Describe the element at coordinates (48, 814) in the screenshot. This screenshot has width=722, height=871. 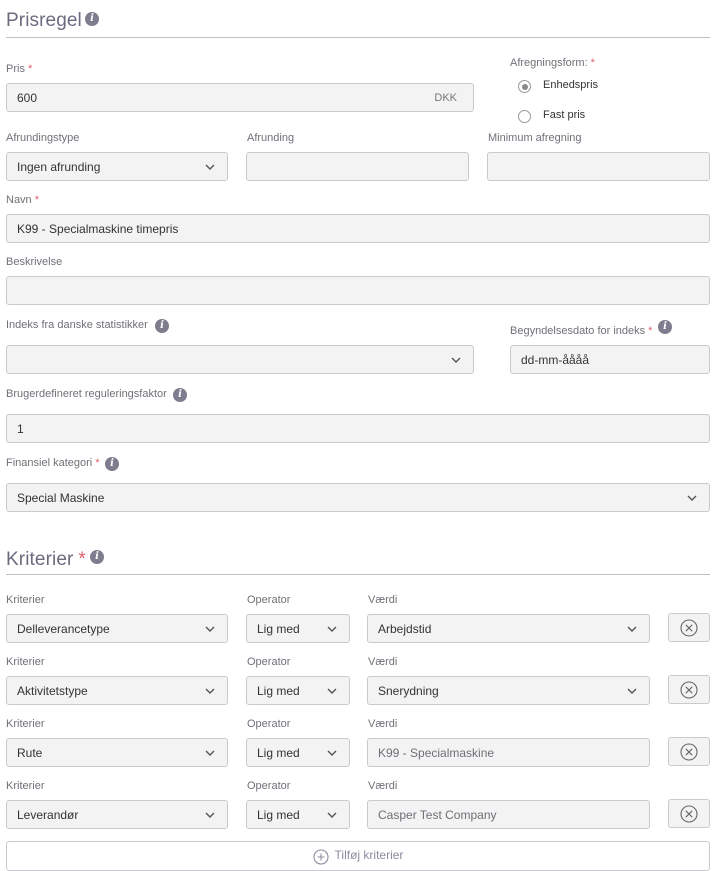
I see `kriterie-value: Leverandør` at that location.